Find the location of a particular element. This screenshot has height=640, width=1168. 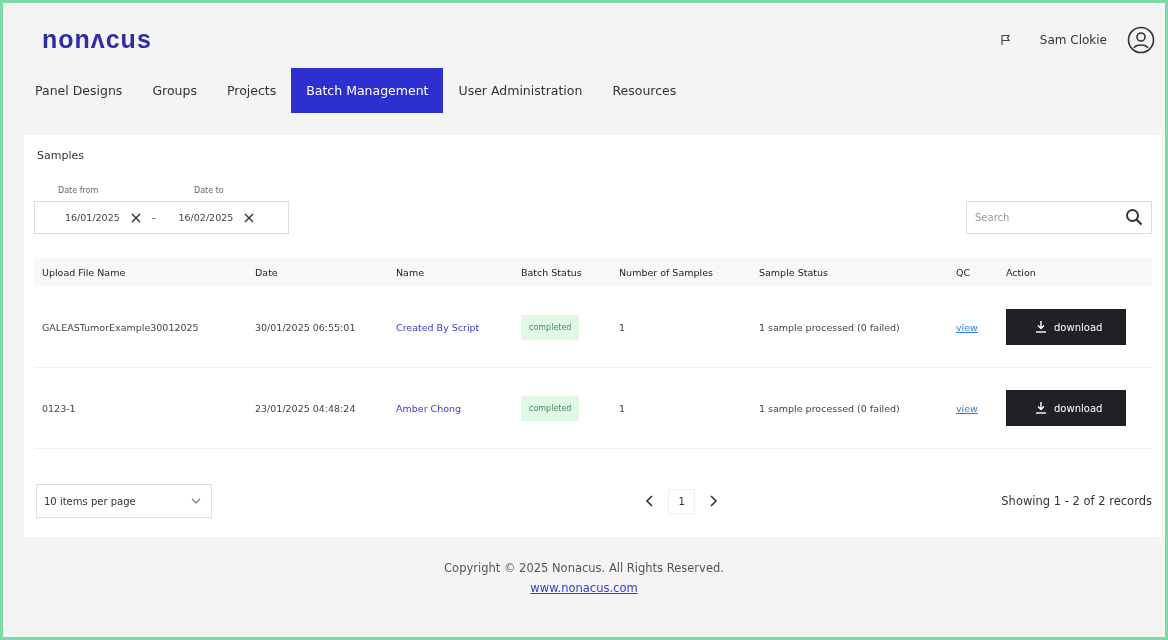

column-header: Sample Status is located at coordinates (794, 272).